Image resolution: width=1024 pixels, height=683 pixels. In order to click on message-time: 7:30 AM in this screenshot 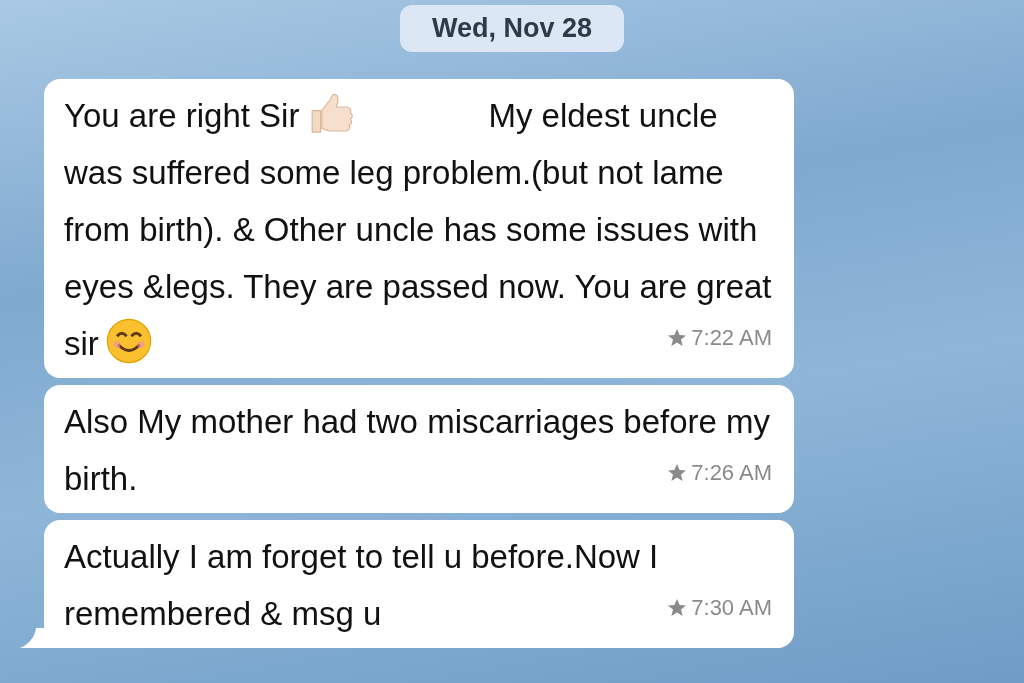, I will do `click(731, 608)`.